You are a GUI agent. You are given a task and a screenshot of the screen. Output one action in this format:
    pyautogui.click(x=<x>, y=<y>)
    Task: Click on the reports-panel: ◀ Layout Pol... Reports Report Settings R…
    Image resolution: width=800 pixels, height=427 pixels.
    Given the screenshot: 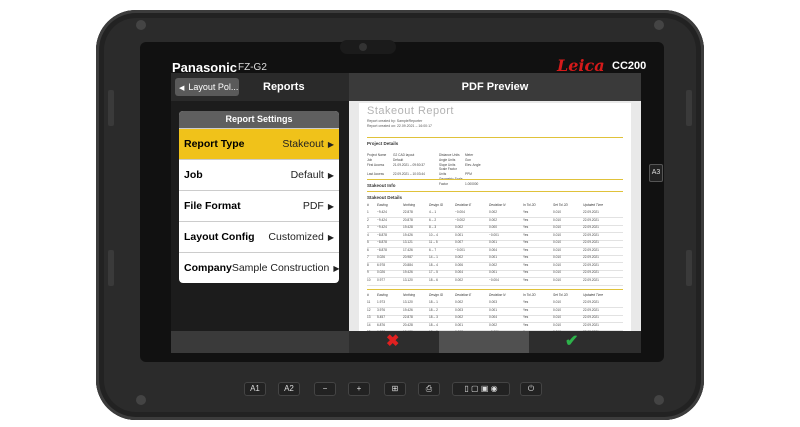 What is the action you would take?
    pyautogui.click(x=260, y=213)
    